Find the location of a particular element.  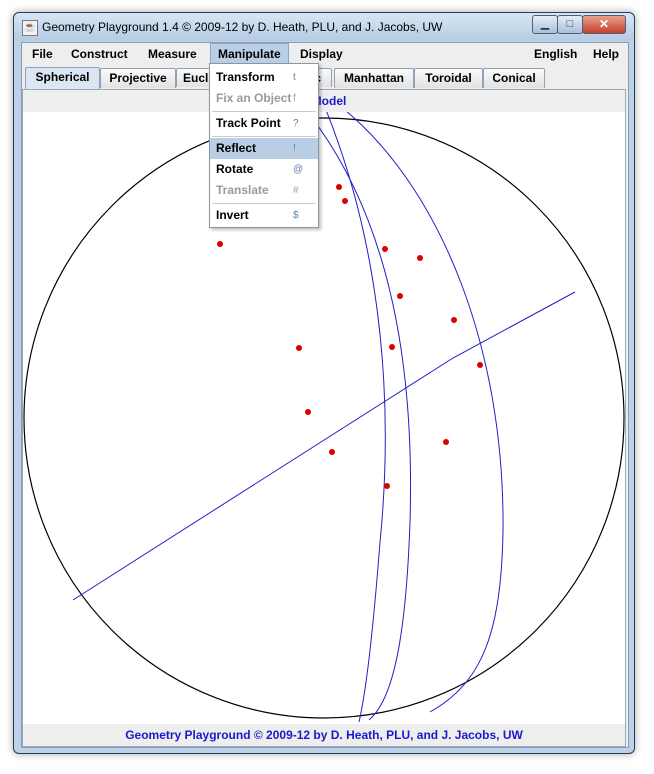

menu-item-label: Fix an Object is located at coordinates (254, 98).